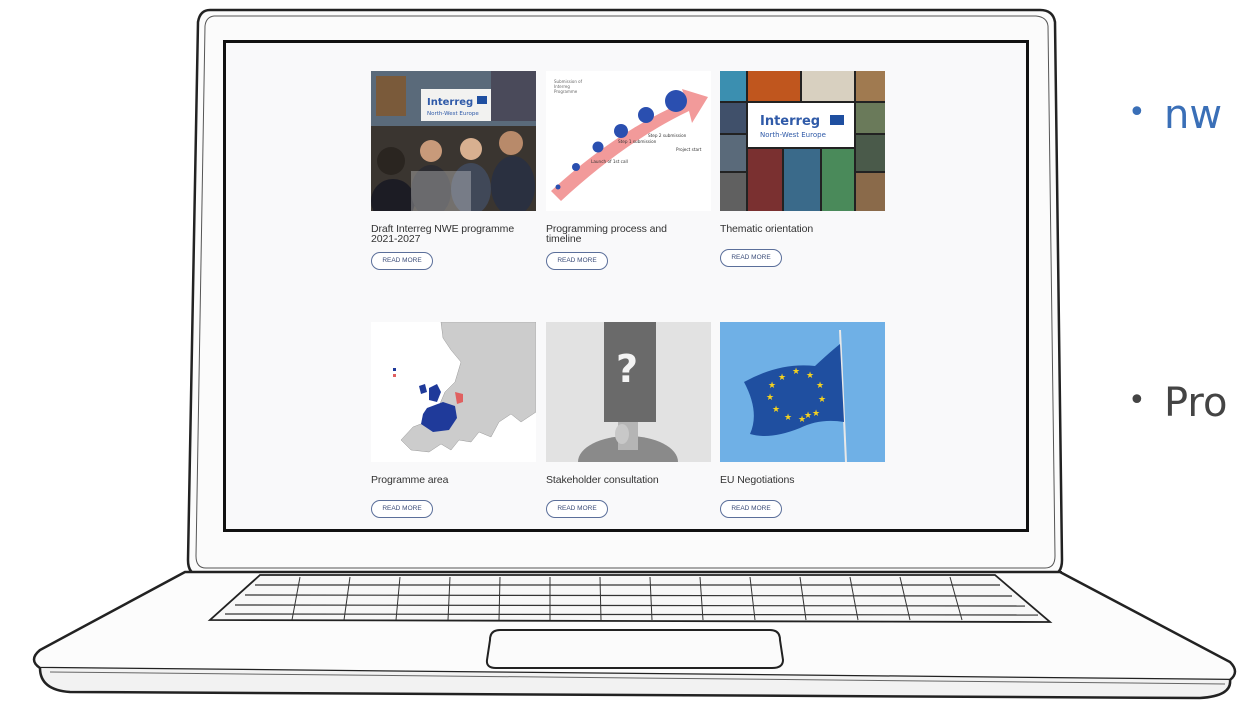  Describe the element at coordinates (566, 91) in the screenshot. I see `svg-text: Programme` at that location.